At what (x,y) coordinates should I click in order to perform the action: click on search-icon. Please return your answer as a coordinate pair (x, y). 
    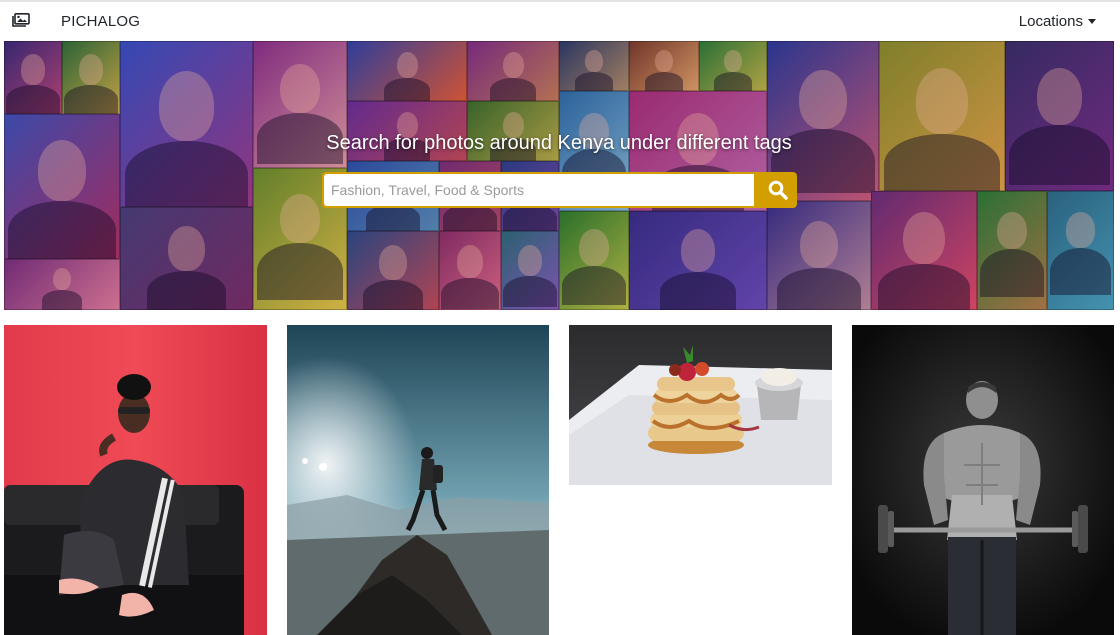
    Looking at the image, I should click on (778, 190).